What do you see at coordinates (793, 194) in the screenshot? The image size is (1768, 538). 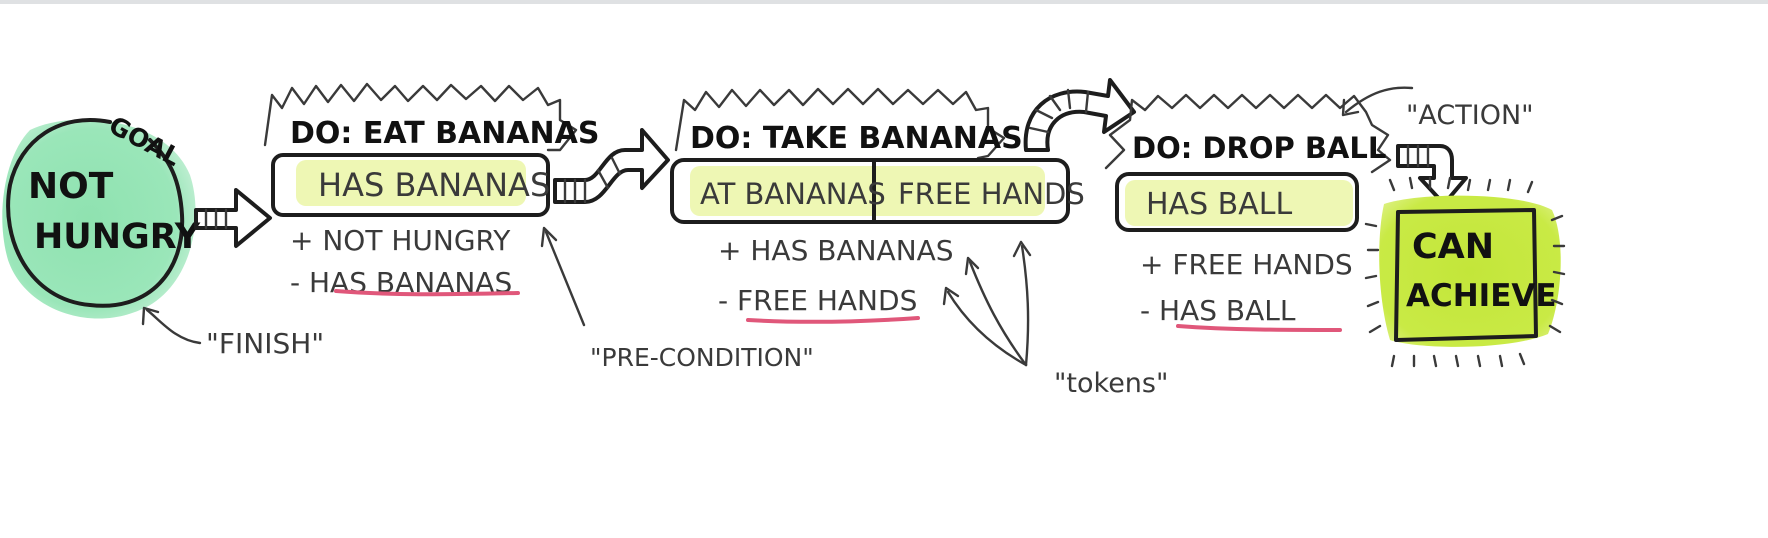 I see `take-pre-0: AT BANANAS` at bounding box center [793, 194].